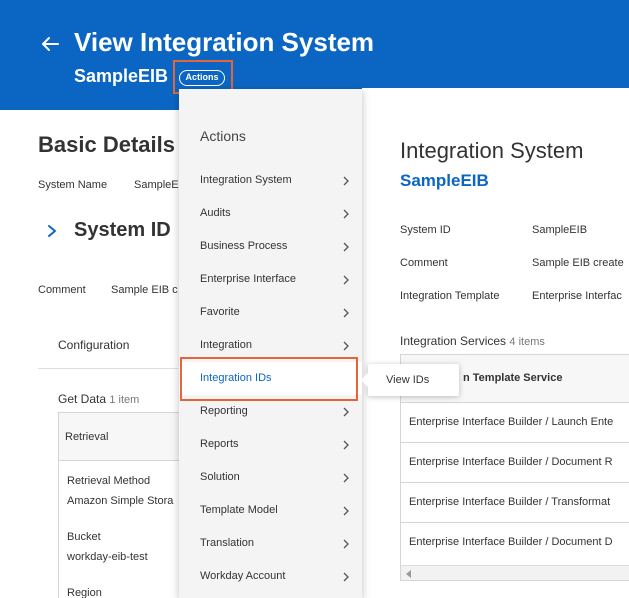  I want to click on menu-item-label: Reports, so click(219, 444).